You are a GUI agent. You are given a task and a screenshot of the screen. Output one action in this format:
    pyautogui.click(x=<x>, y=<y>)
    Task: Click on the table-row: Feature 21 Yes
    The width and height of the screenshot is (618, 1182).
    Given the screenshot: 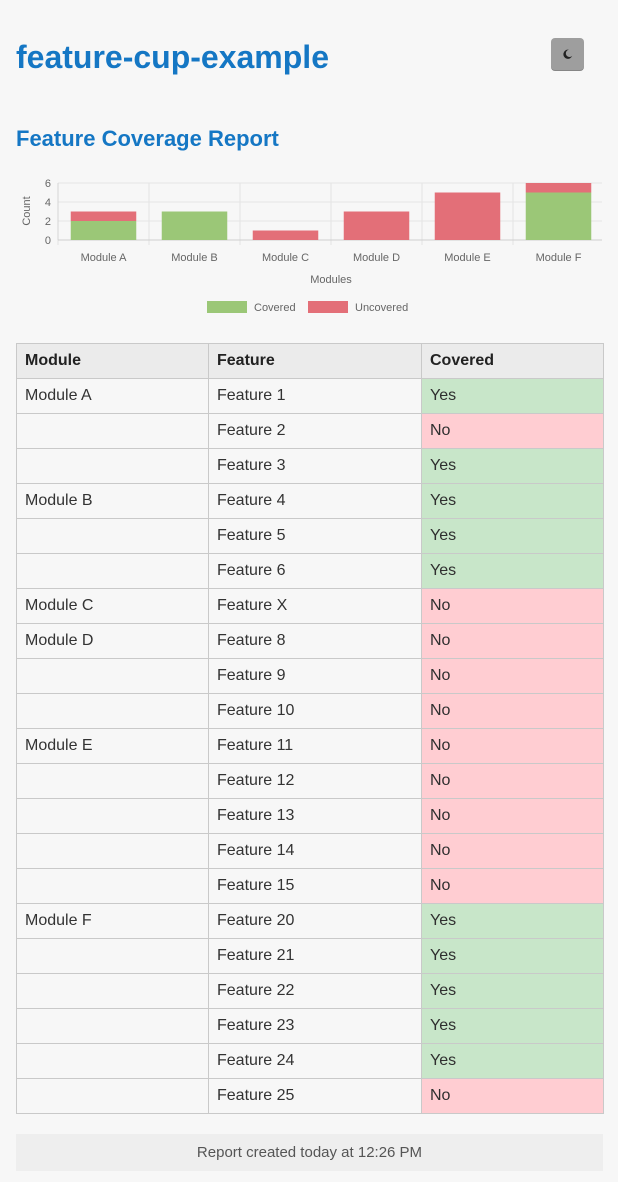 What is the action you would take?
    pyautogui.click(x=310, y=956)
    